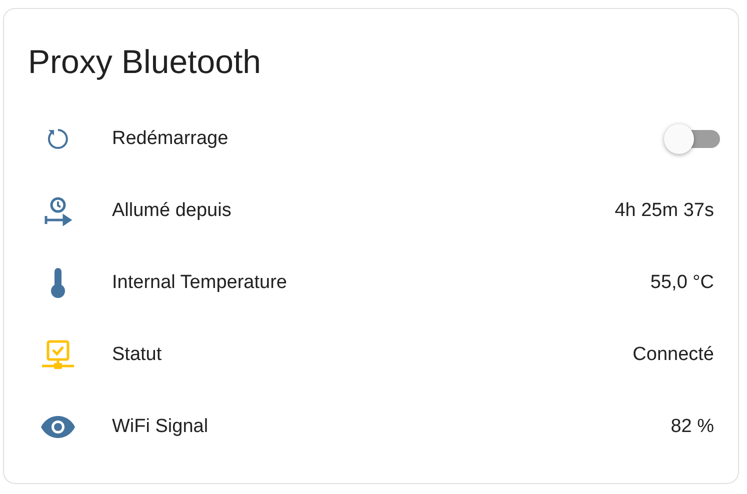  I want to click on entity-label: Redémarrage, so click(171, 139).